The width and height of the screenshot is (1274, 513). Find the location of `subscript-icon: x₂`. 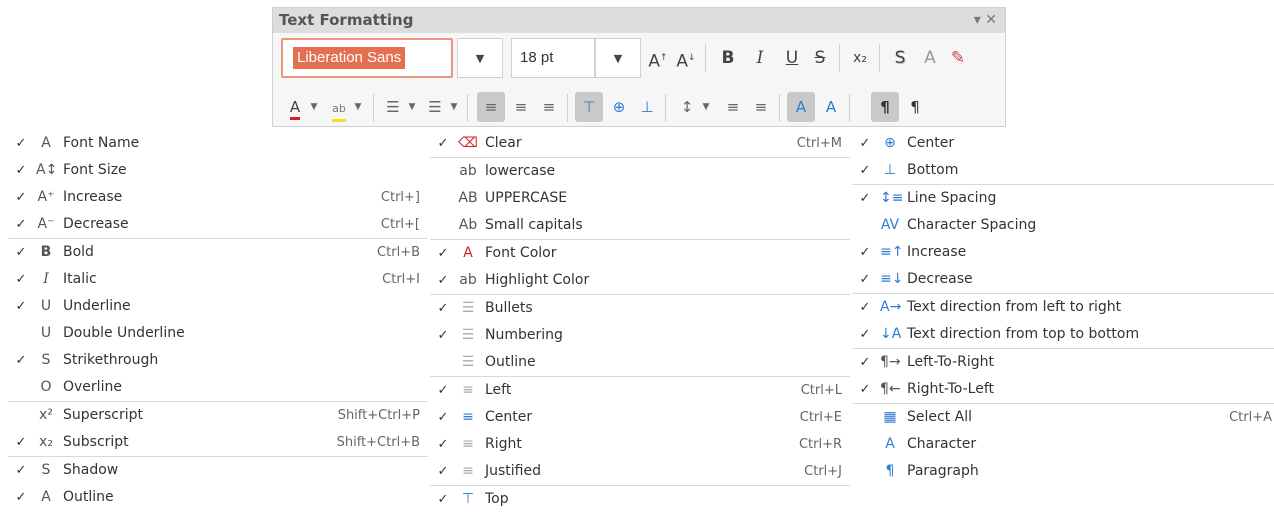

subscript-icon: x₂ is located at coordinates (860, 58).